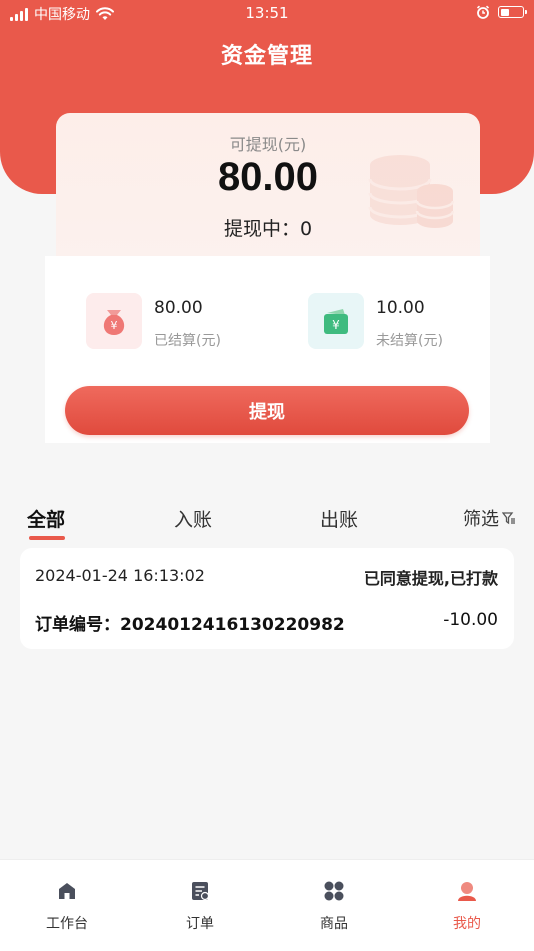 The width and height of the screenshot is (534, 951). Describe the element at coordinates (46, 518) in the screenshot. I see `tab-all: 全部` at that location.